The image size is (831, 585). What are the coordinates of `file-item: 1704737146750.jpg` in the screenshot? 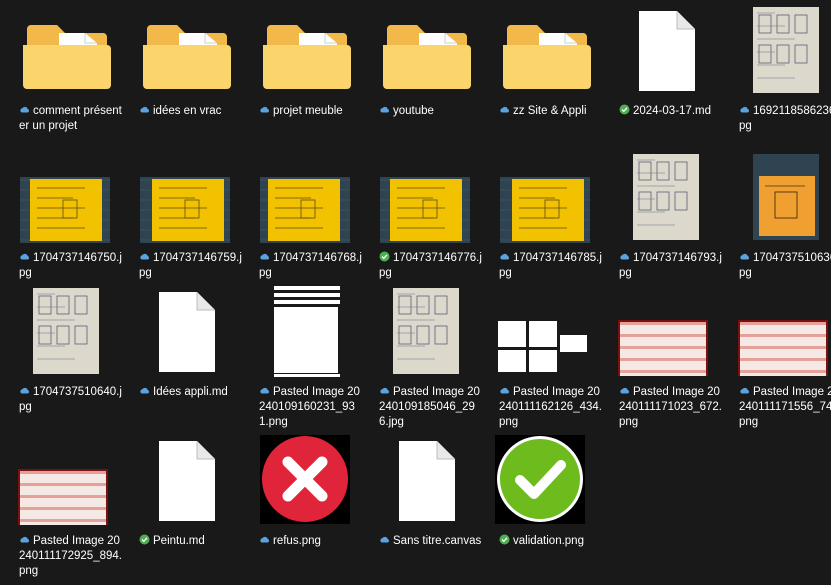 It's located at (65, 224).